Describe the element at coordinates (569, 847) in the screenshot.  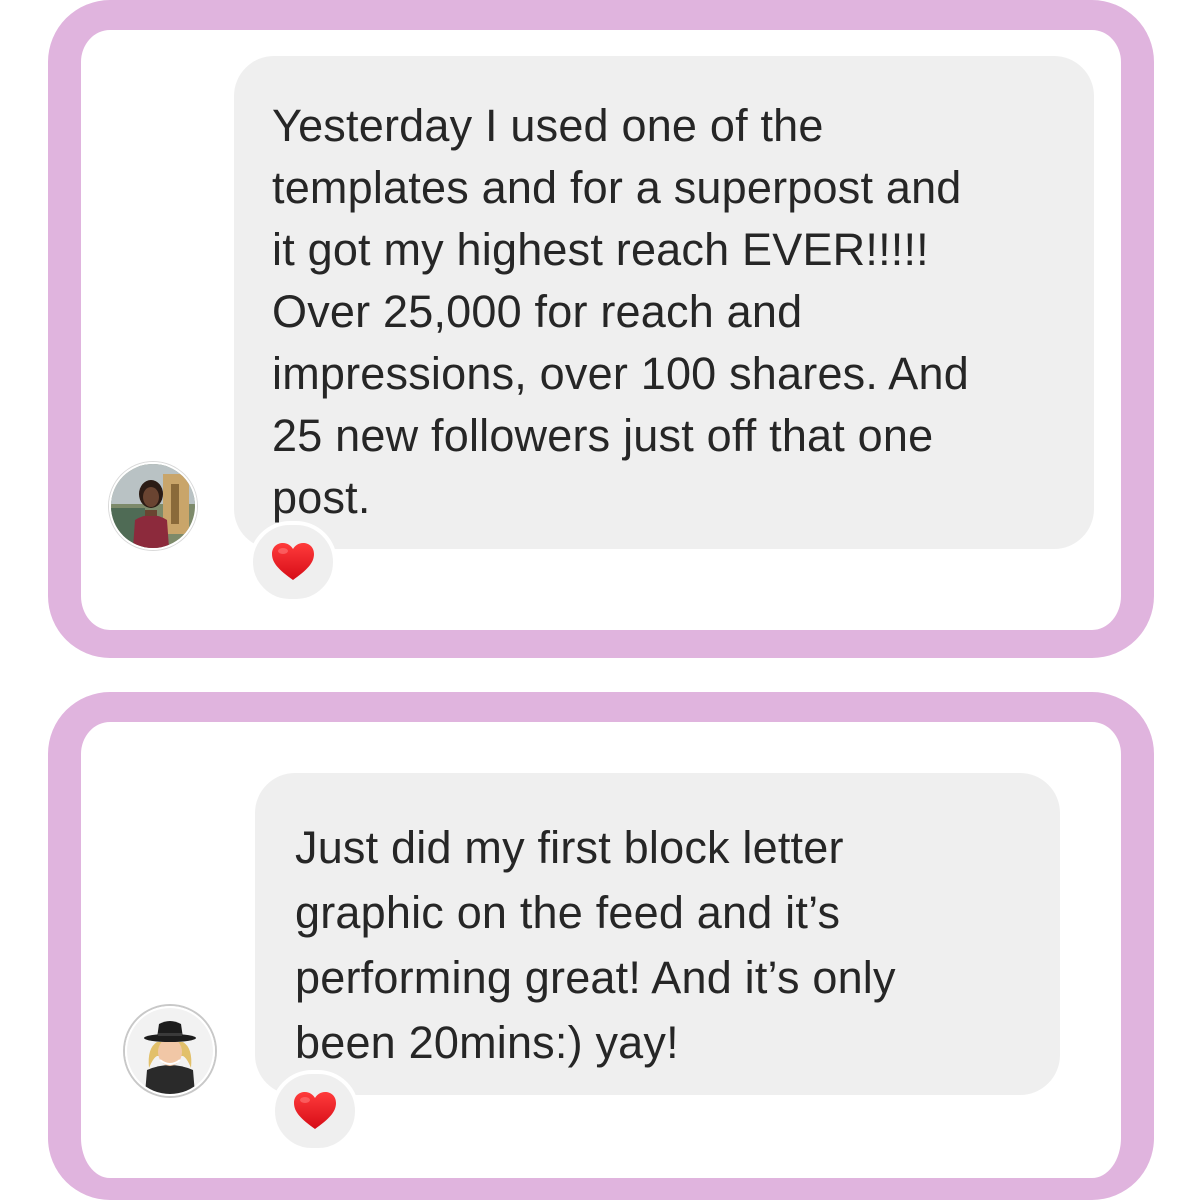
I see `message-line: Just did my first block letter` at that location.